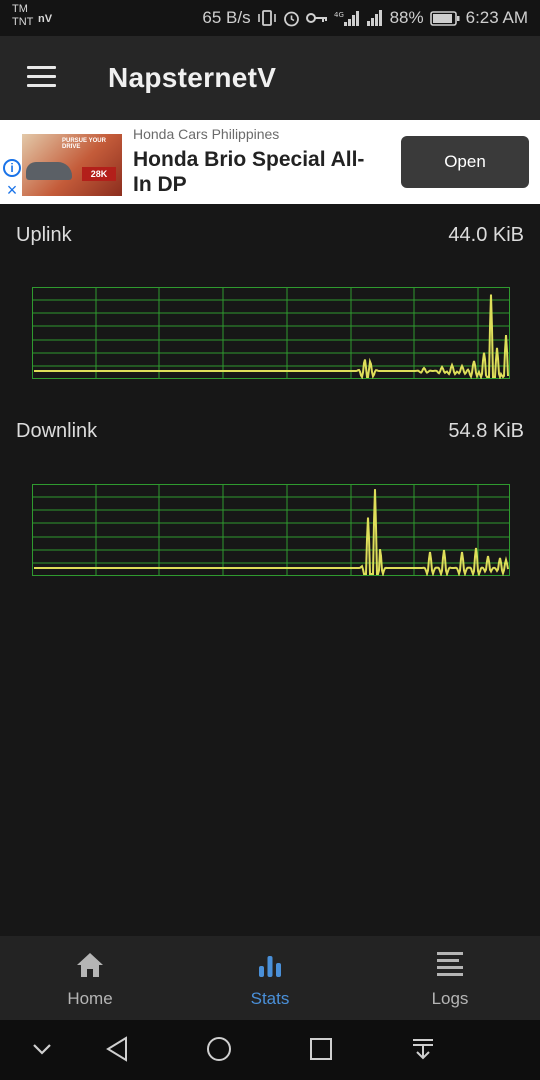  Describe the element at coordinates (49, 171) in the screenshot. I see `car-graphic` at that location.